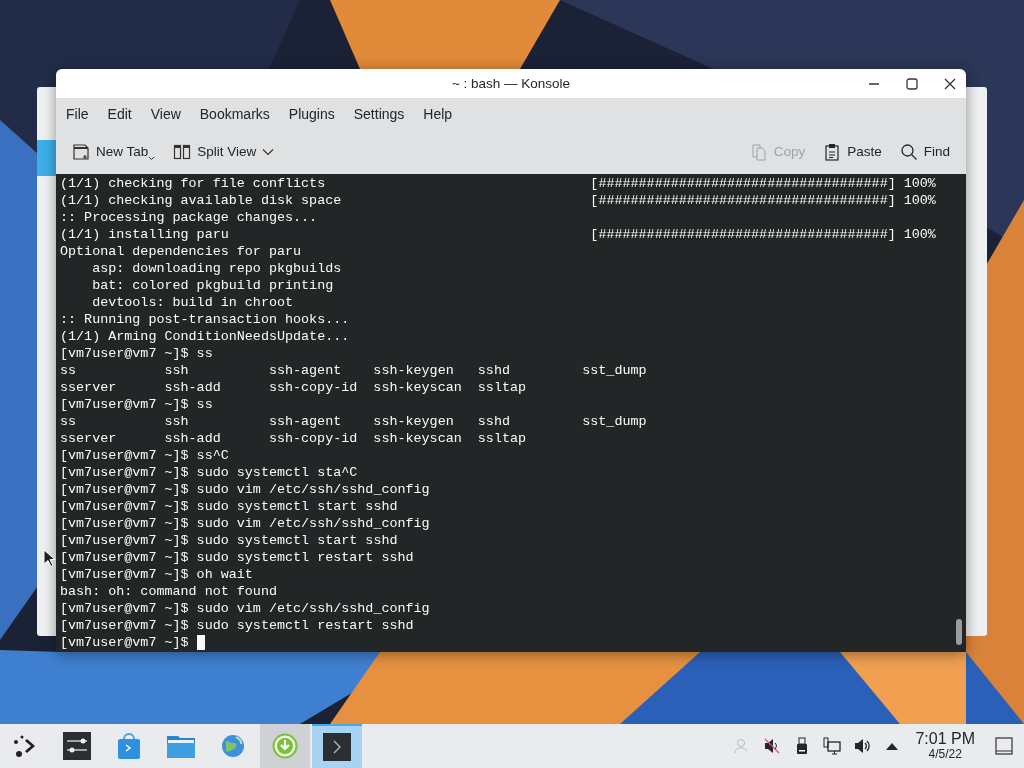 This screenshot has width=1024, height=768. I want to click on sidebar-highlight, so click(46, 158).